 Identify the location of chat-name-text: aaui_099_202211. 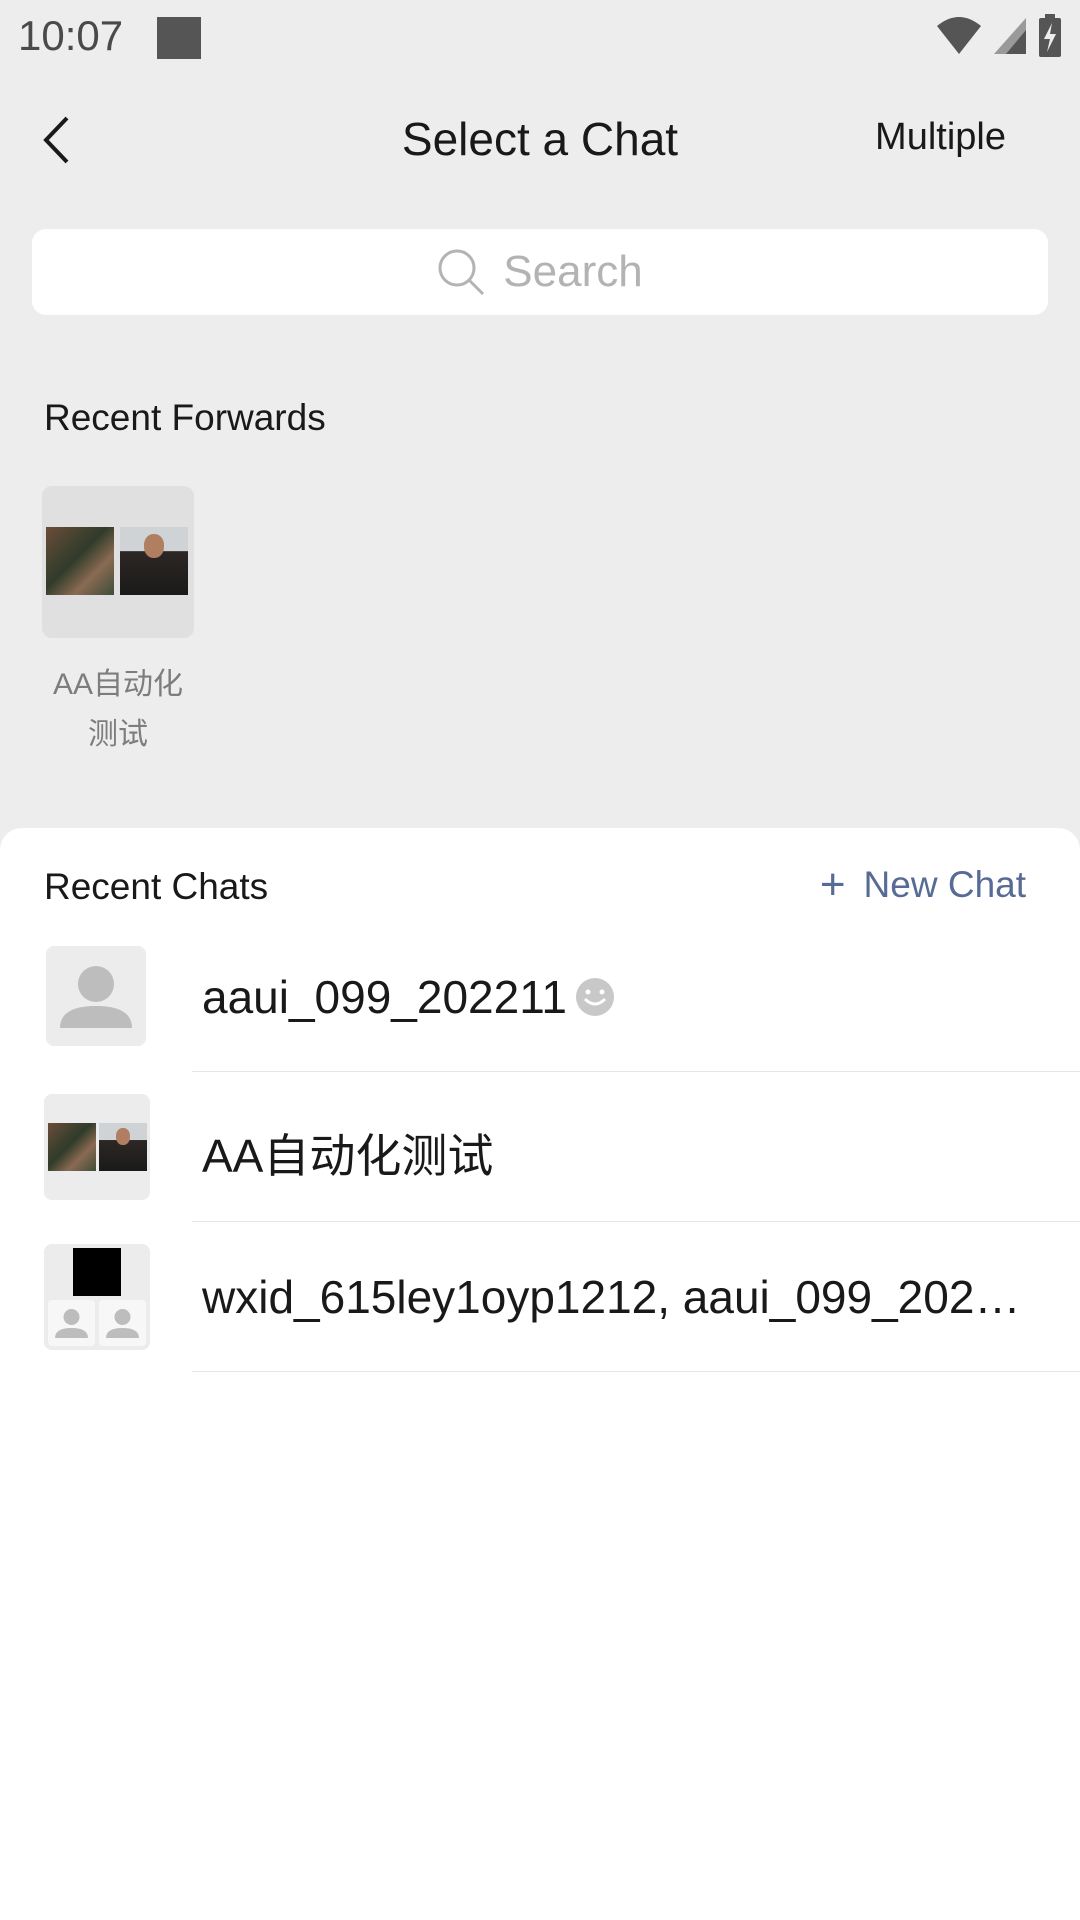
(384, 997).